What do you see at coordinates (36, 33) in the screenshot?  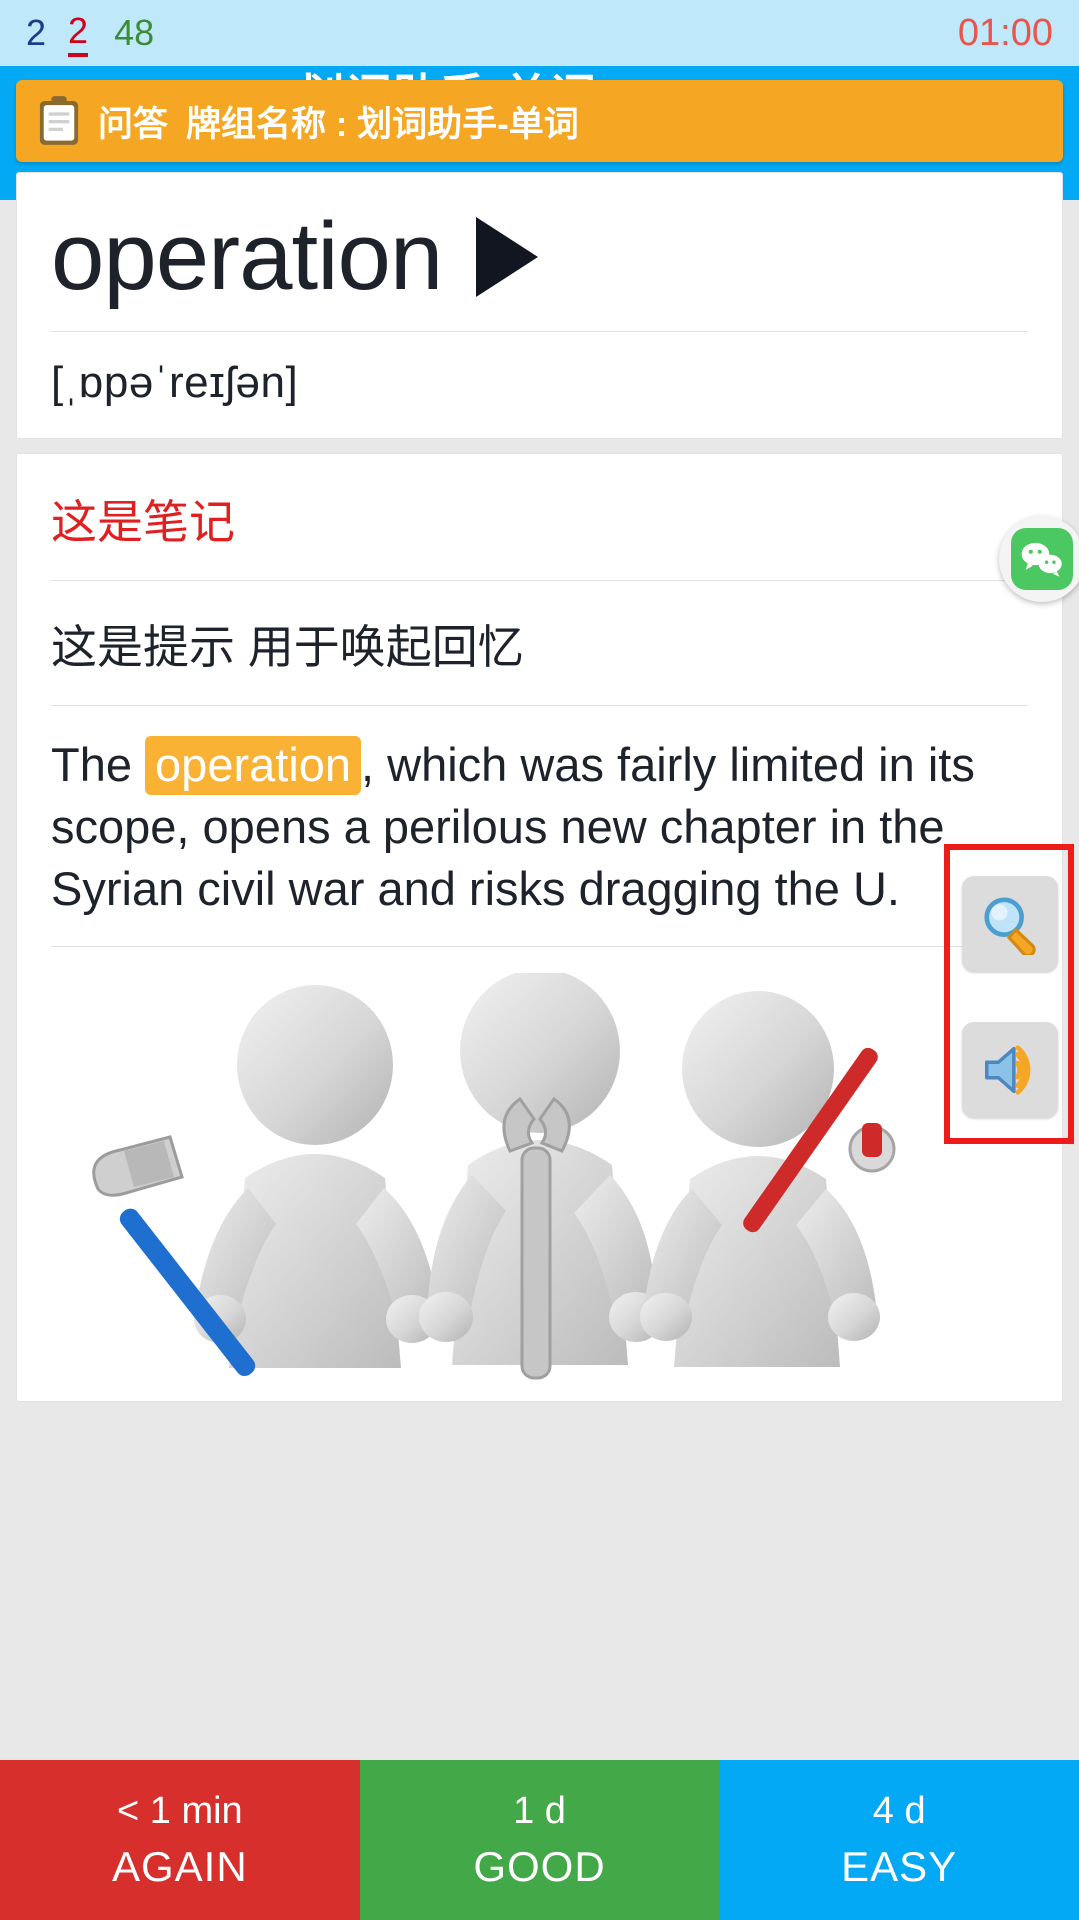 I see `count-new: 2` at bounding box center [36, 33].